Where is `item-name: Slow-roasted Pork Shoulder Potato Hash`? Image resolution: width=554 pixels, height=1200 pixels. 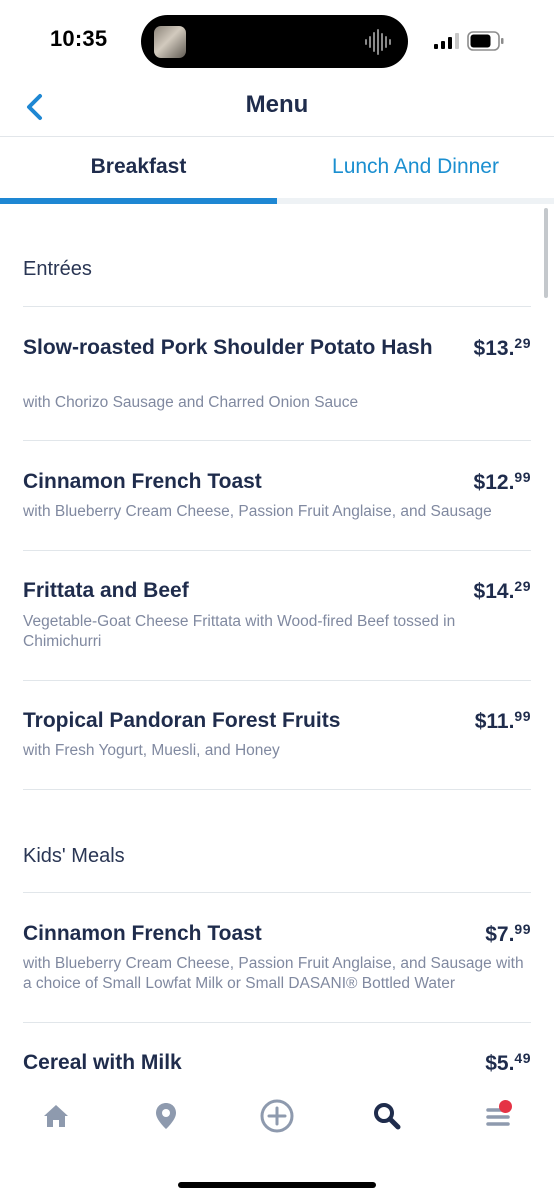
item-name: Slow-roasted Pork Shoulder Potato Hash is located at coordinates (228, 347).